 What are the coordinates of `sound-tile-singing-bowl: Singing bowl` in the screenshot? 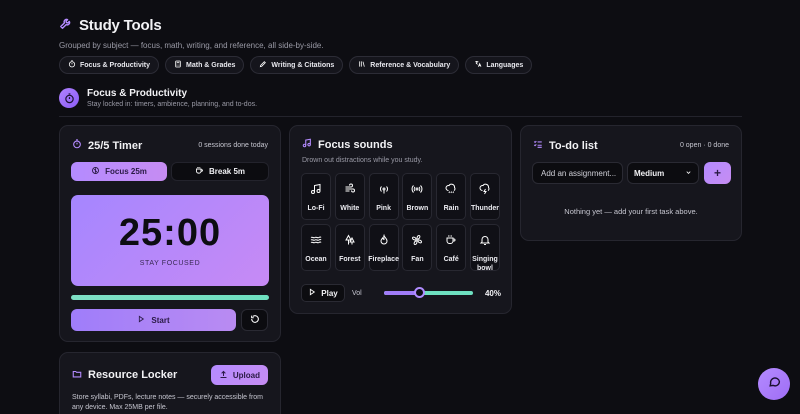 It's located at (484, 248).